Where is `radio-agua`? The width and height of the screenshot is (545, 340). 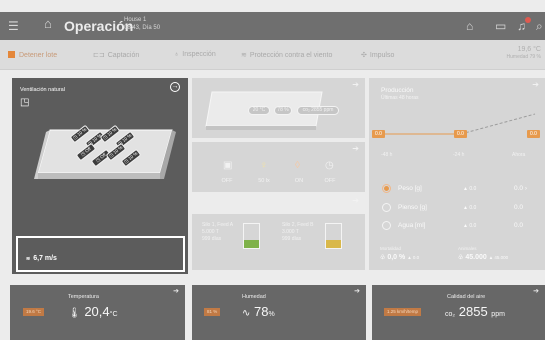 radio-agua is located at coordinates (386, 225).